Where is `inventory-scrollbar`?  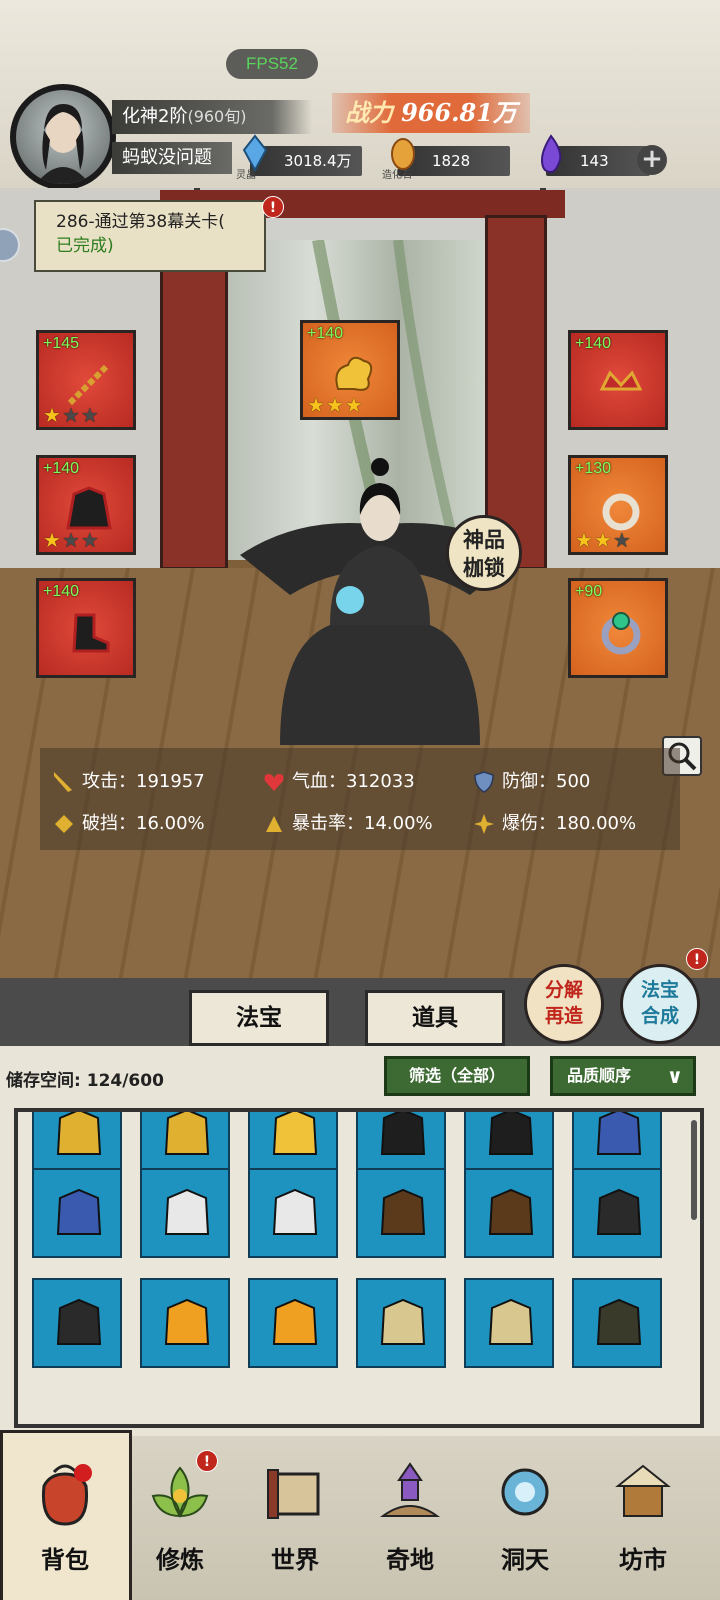
inventory-scrollbar is located at coordinates (694, 1170).